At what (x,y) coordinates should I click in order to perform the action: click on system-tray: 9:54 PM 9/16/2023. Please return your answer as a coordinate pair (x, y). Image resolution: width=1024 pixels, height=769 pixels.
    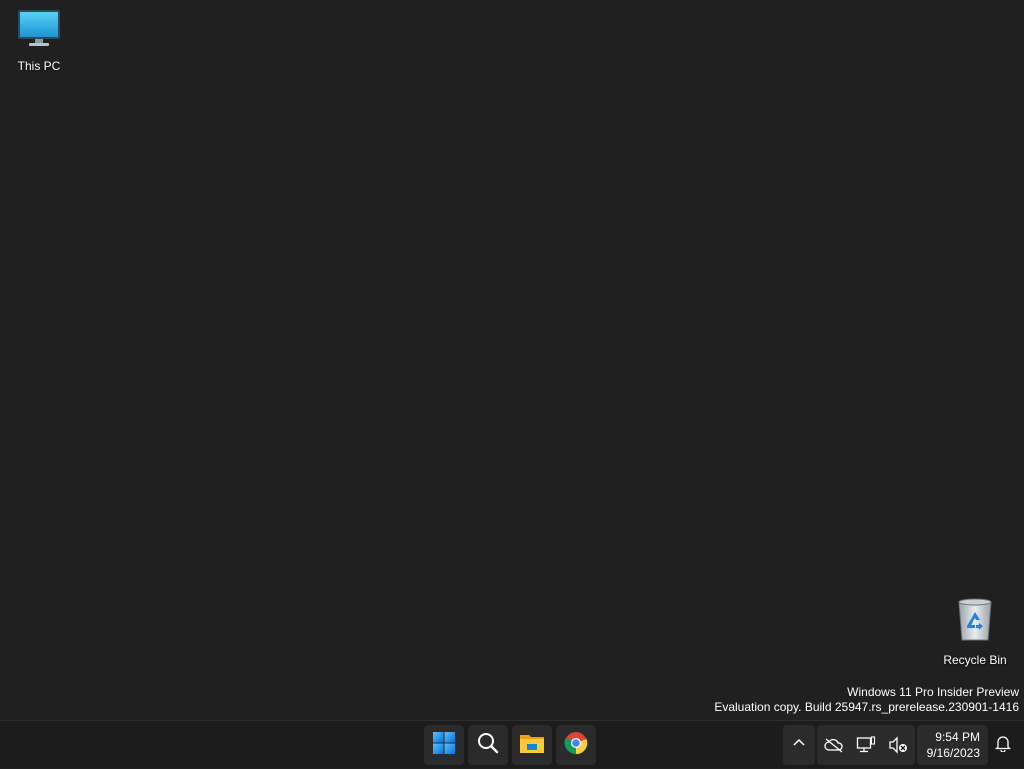
    Looking at the image, I should click on (903, 745).